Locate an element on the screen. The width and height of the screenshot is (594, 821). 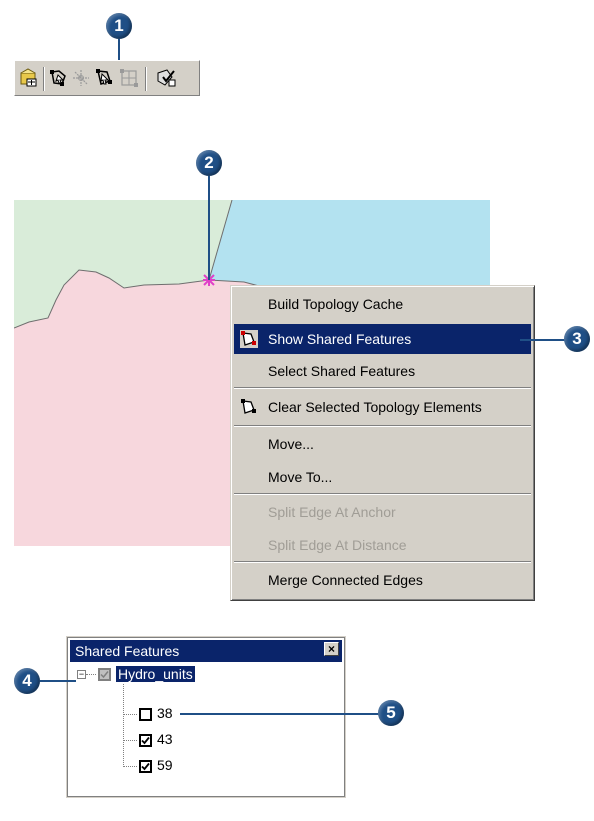
menu-item-split-edge-at-distance: Split Edge At Distance is located at coordinates (382, 545).